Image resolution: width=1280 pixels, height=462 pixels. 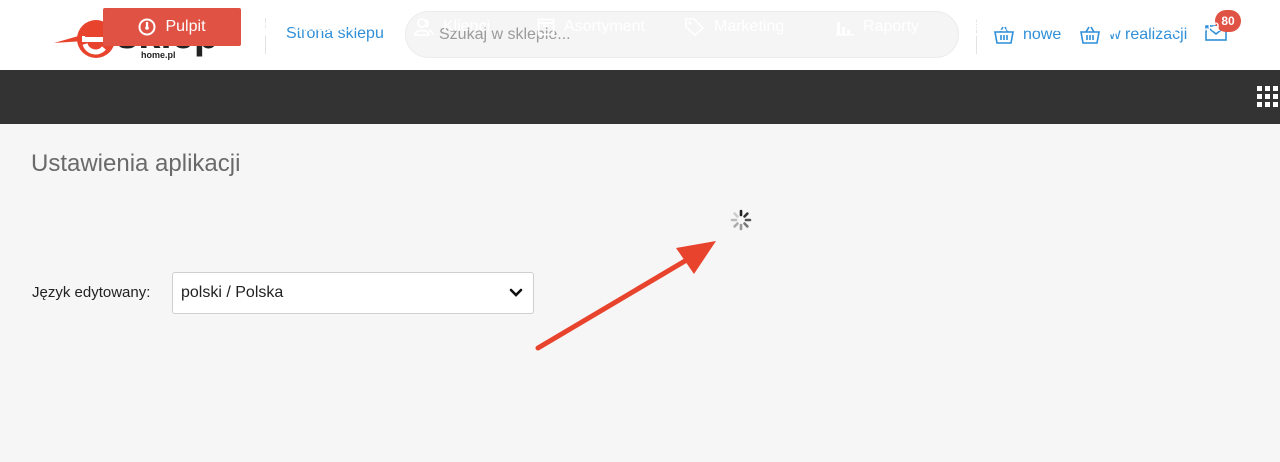 I want to click on nav-item-label: Zawartość, so click(x=1033, y=26).